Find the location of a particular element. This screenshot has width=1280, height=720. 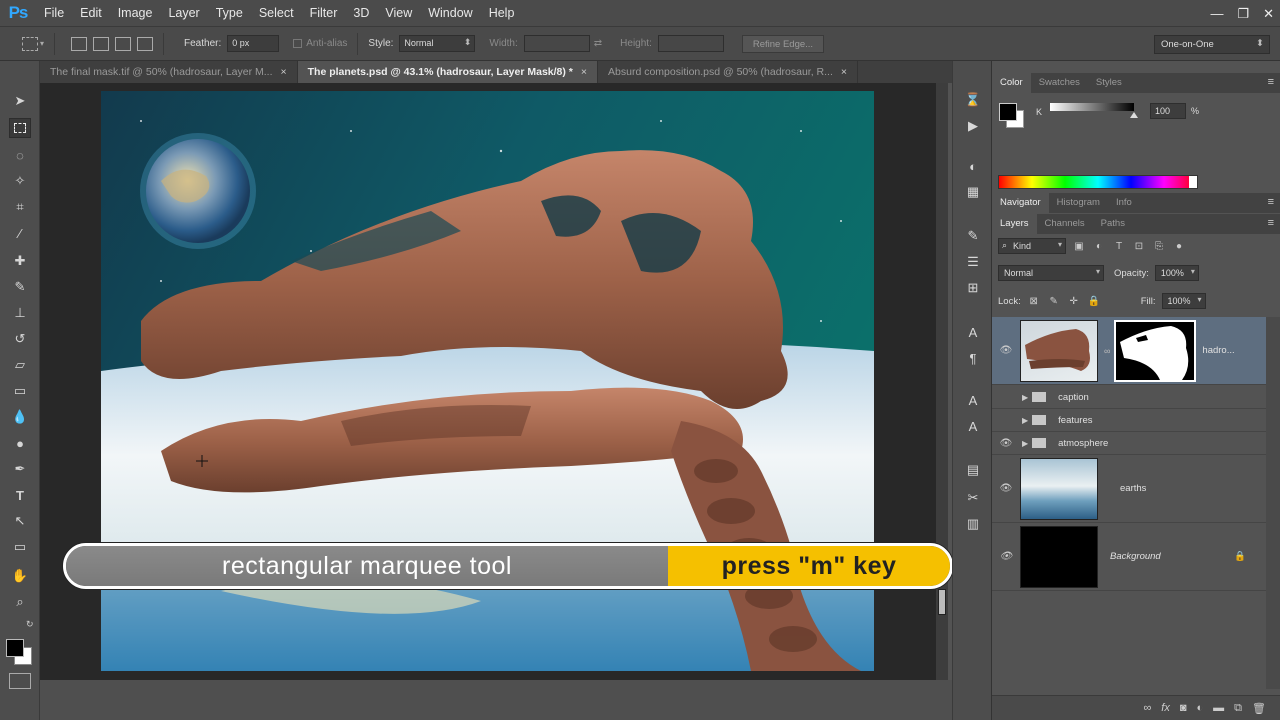

height-input is located at coordinates (690, 43).